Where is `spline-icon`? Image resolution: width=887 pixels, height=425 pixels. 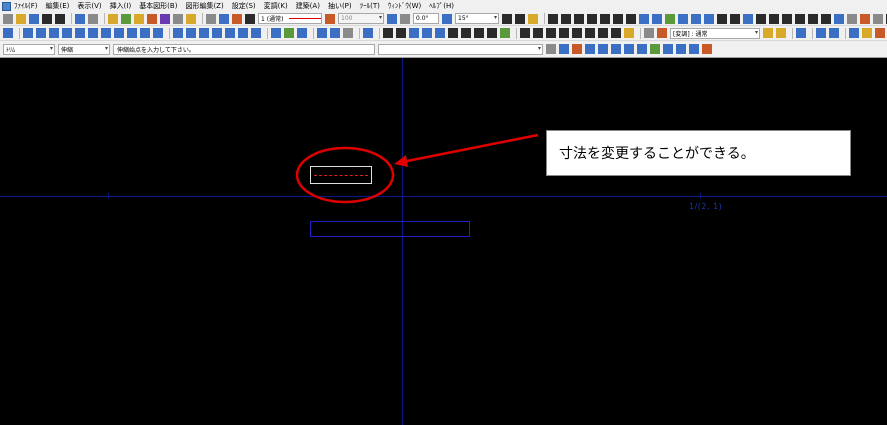
spline-icon is located at coordinates (618, 18).